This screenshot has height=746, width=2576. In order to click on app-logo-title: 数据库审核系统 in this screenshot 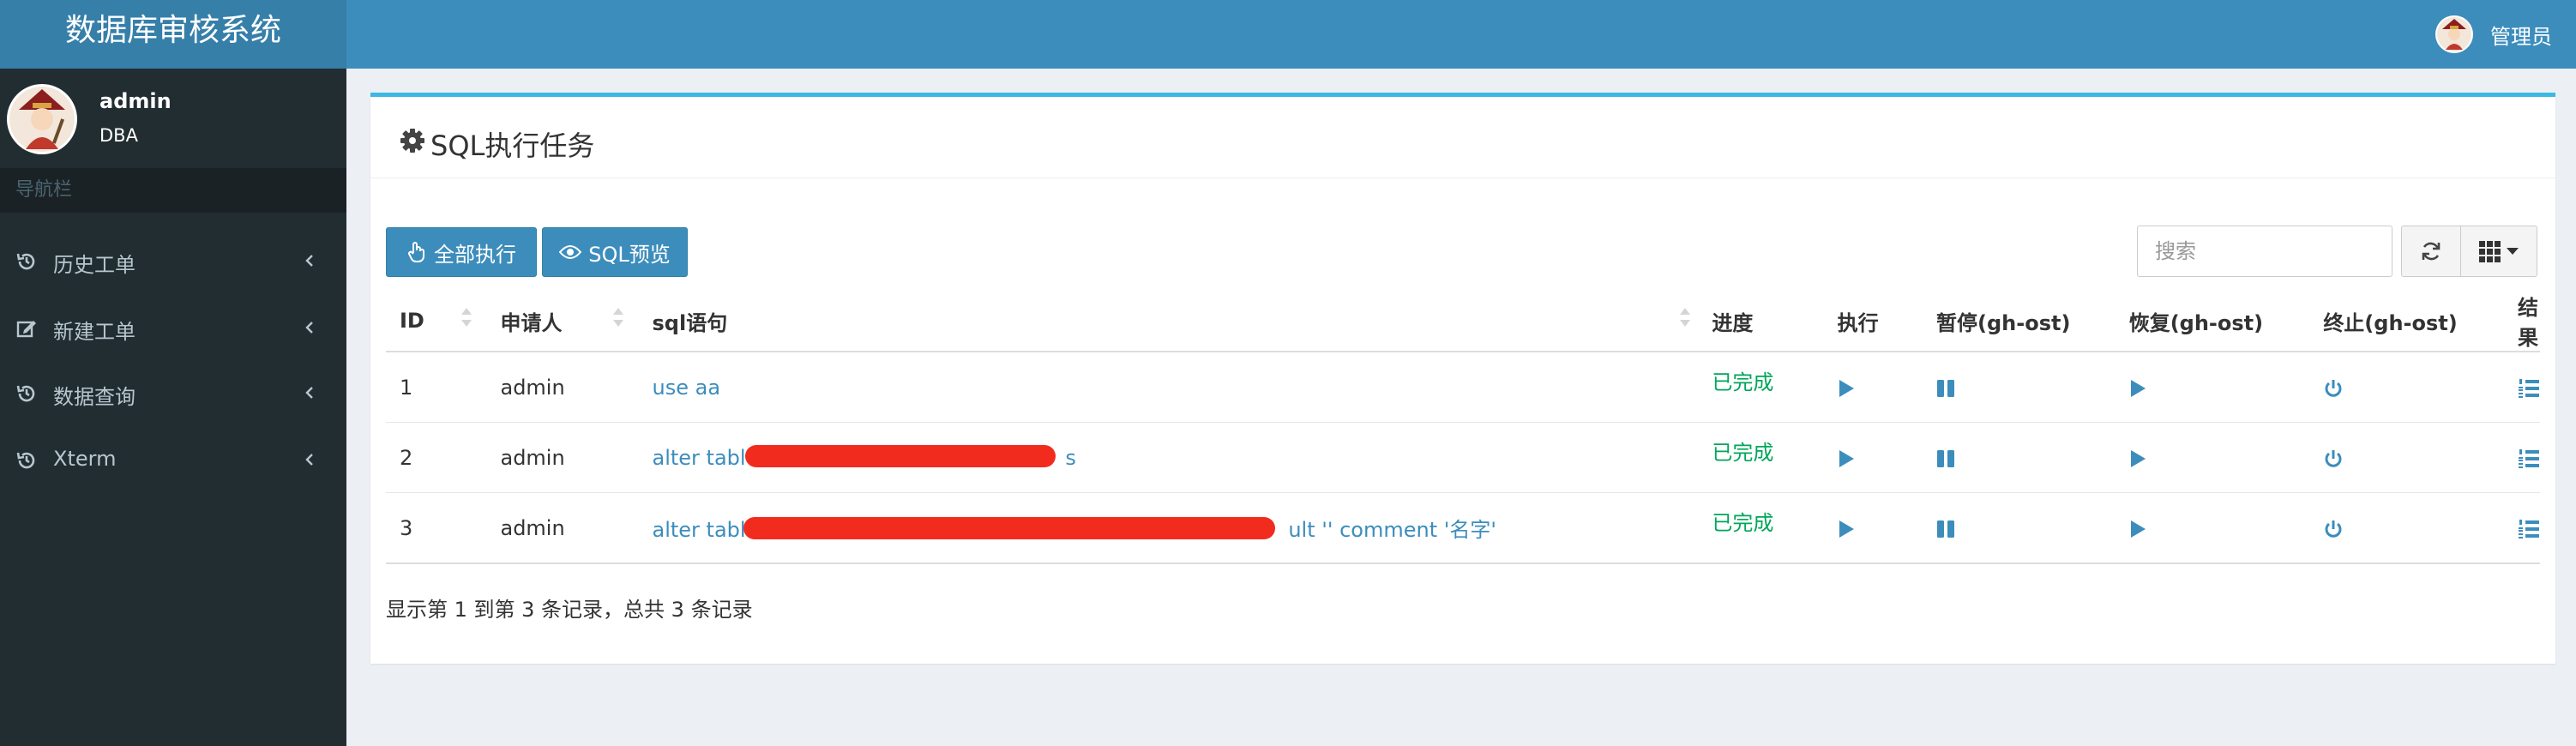, I will do `click(173, 34)`.